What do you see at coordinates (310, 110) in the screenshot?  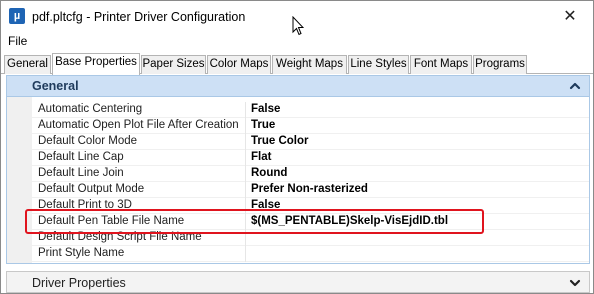 I see `property-row: Automatic Centering False` at bounding box center [310, 110].